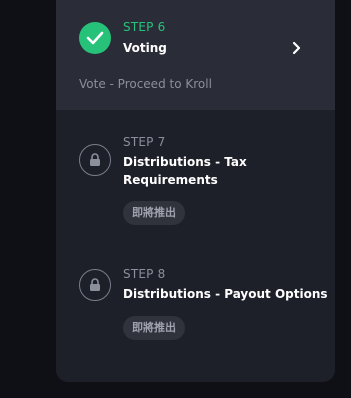  What do you see at coordinates (144, 274) in the screenshot?
I see `step-8-number: STEP 8` at bounding box center [144, 274].